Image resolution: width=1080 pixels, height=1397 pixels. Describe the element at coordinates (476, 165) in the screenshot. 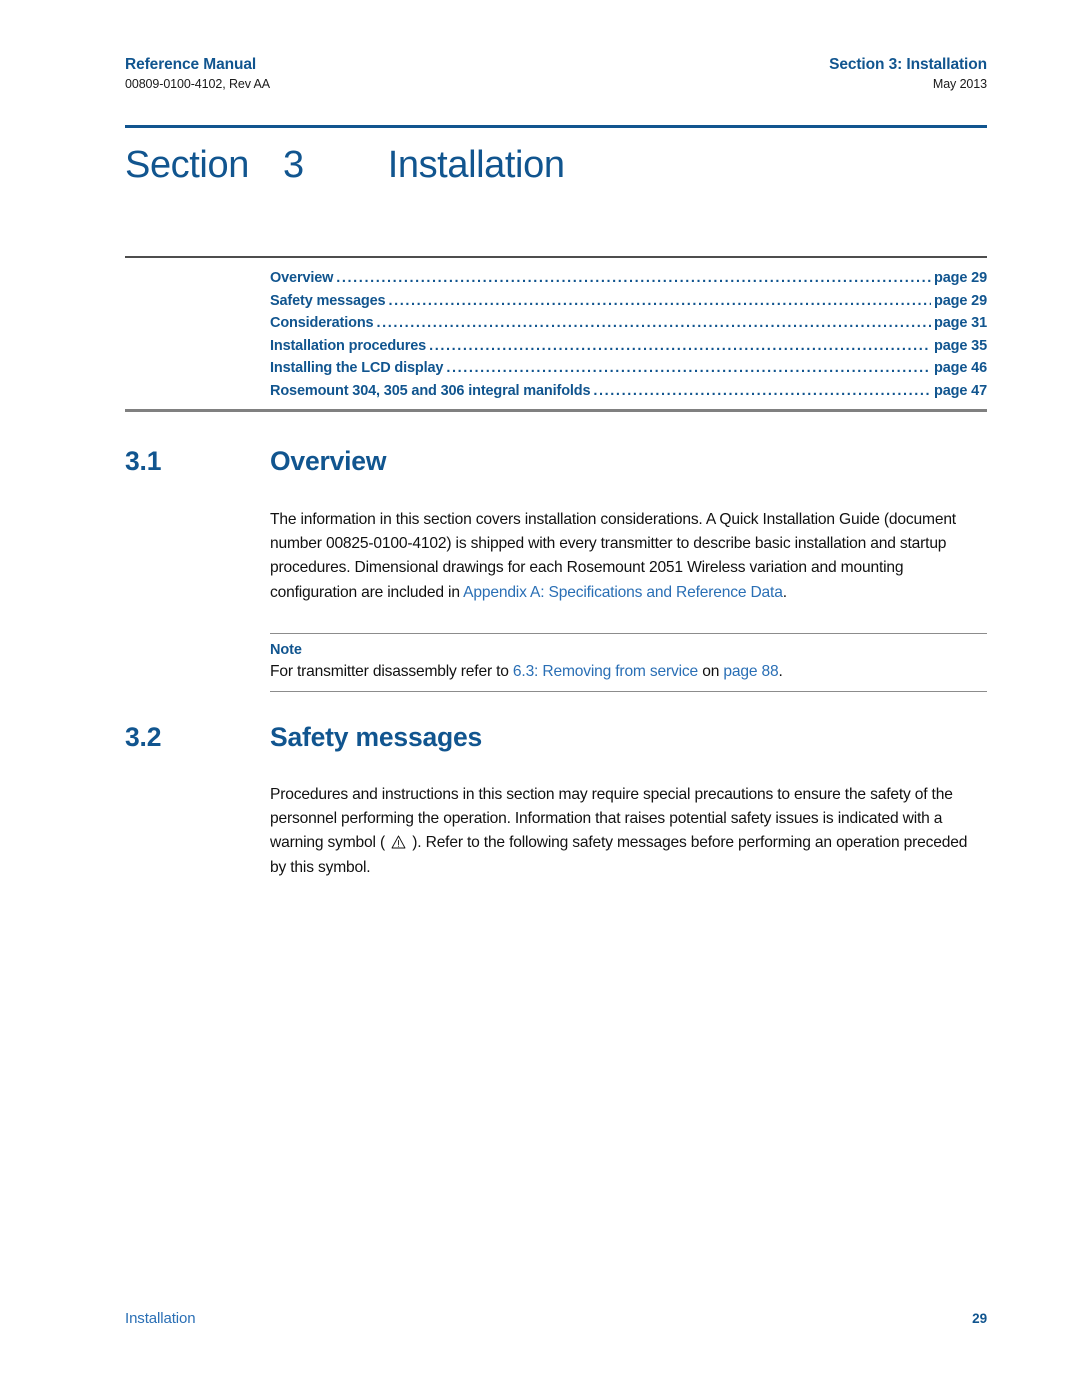

I see `section-title-name: Installation` at that location.